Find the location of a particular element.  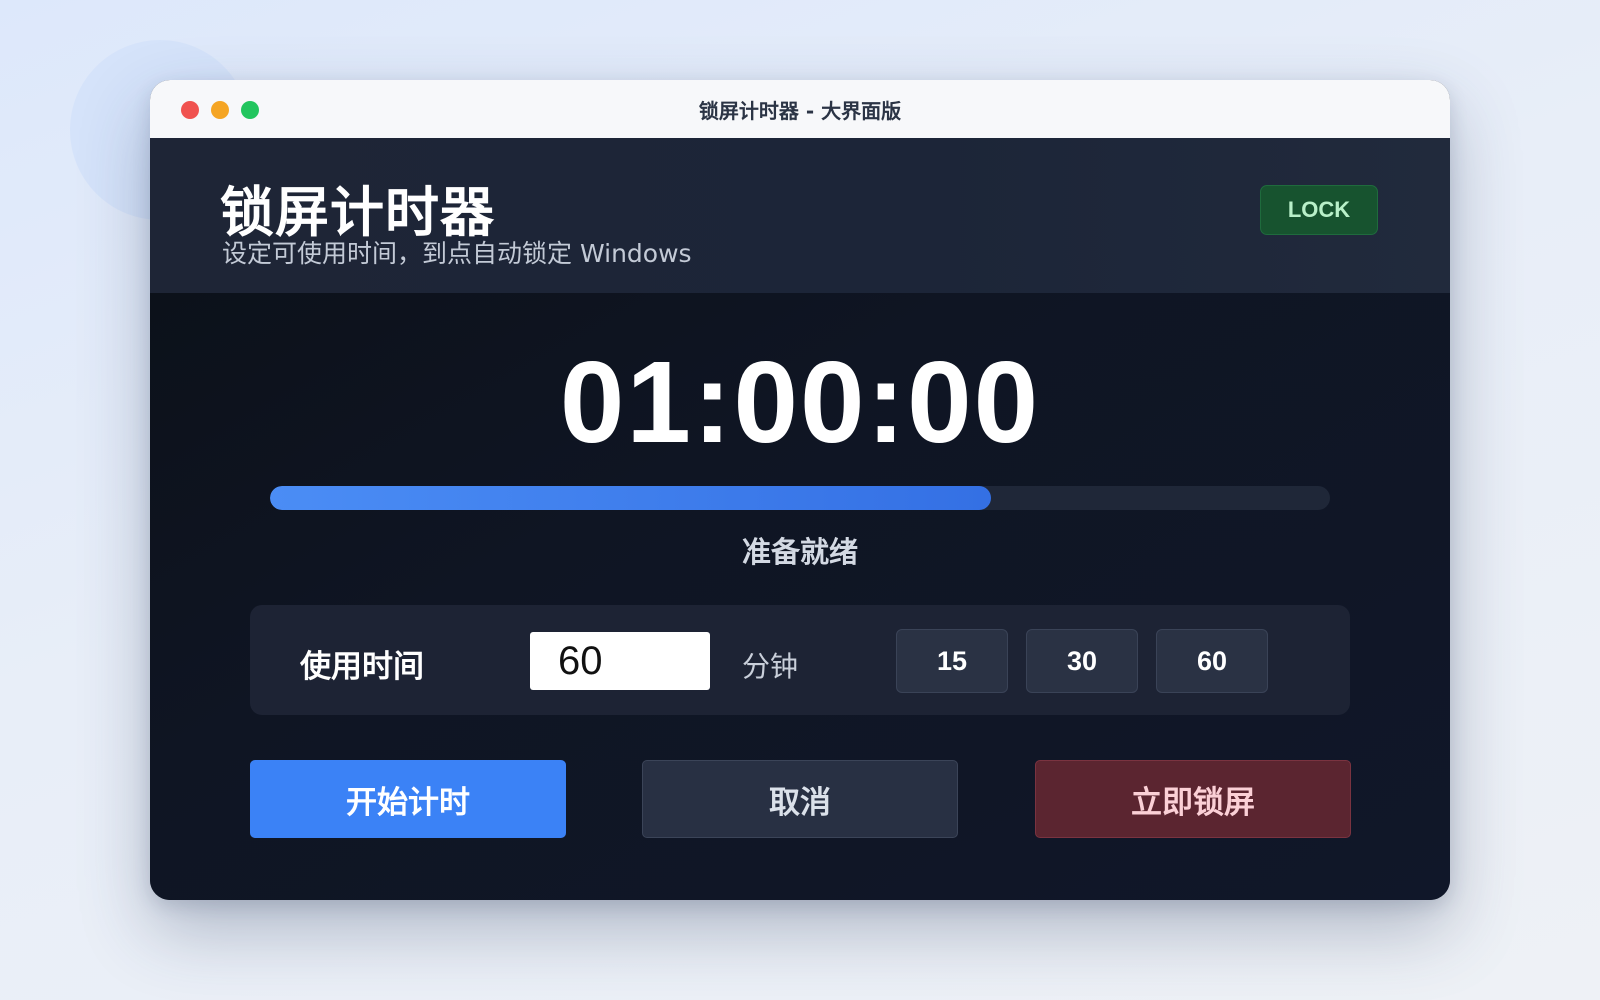

cancel-button: 取消 is located at coordinates (800, 799).